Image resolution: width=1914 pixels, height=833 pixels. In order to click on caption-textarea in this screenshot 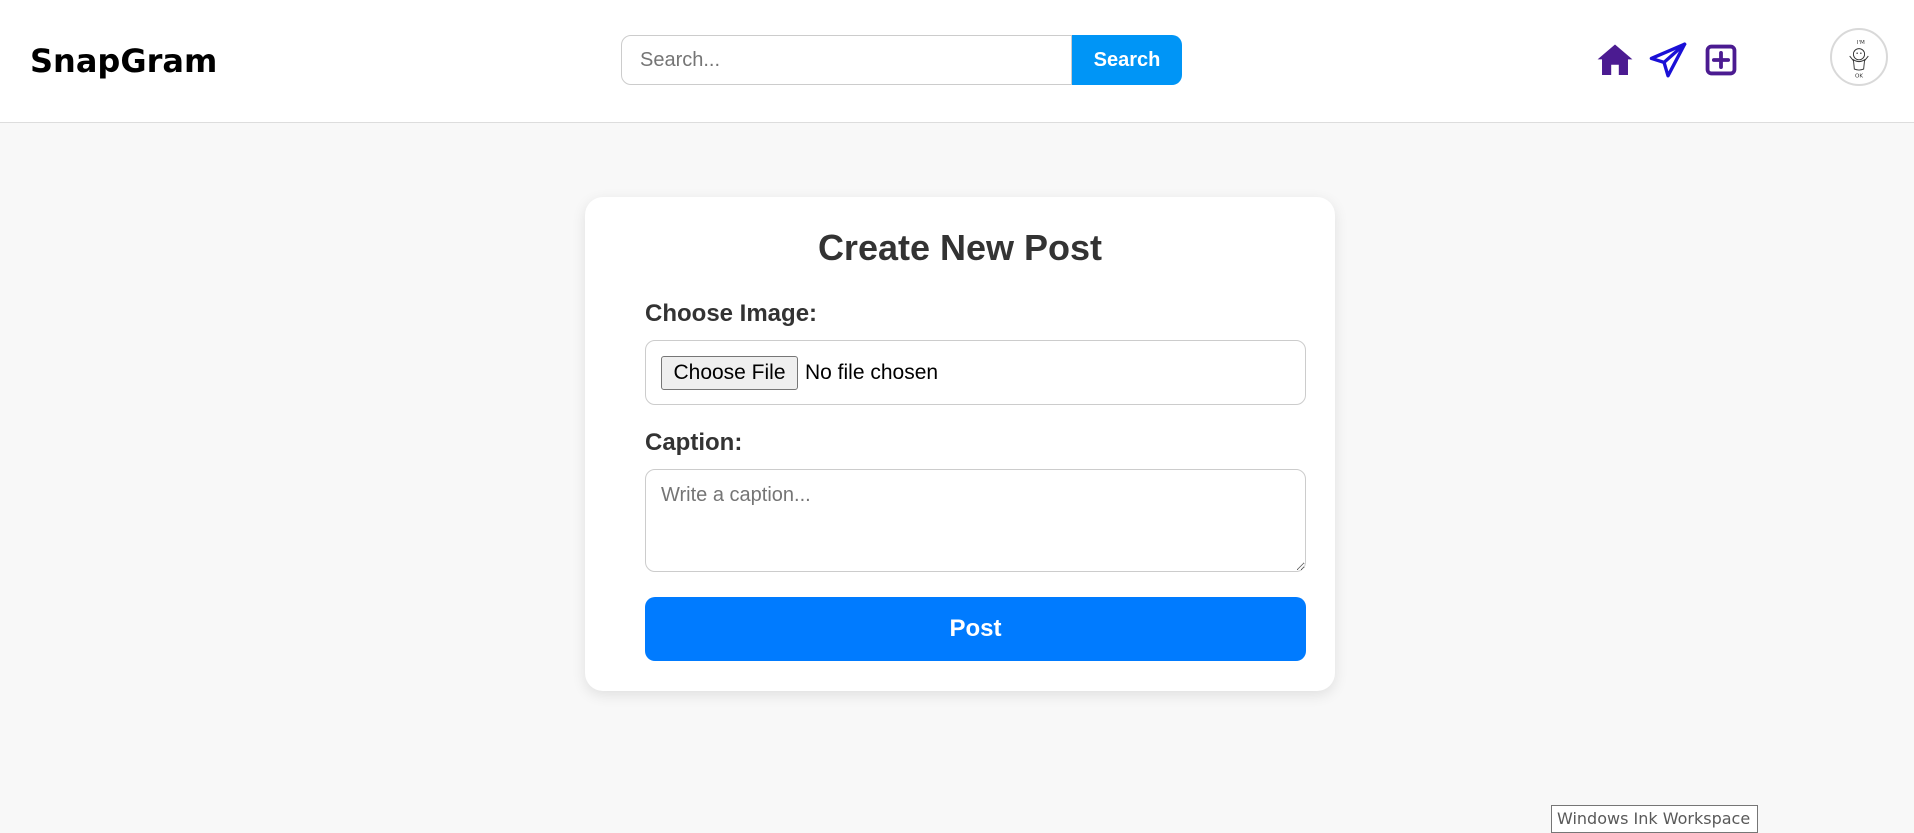, I will do `click(975, 520)`.